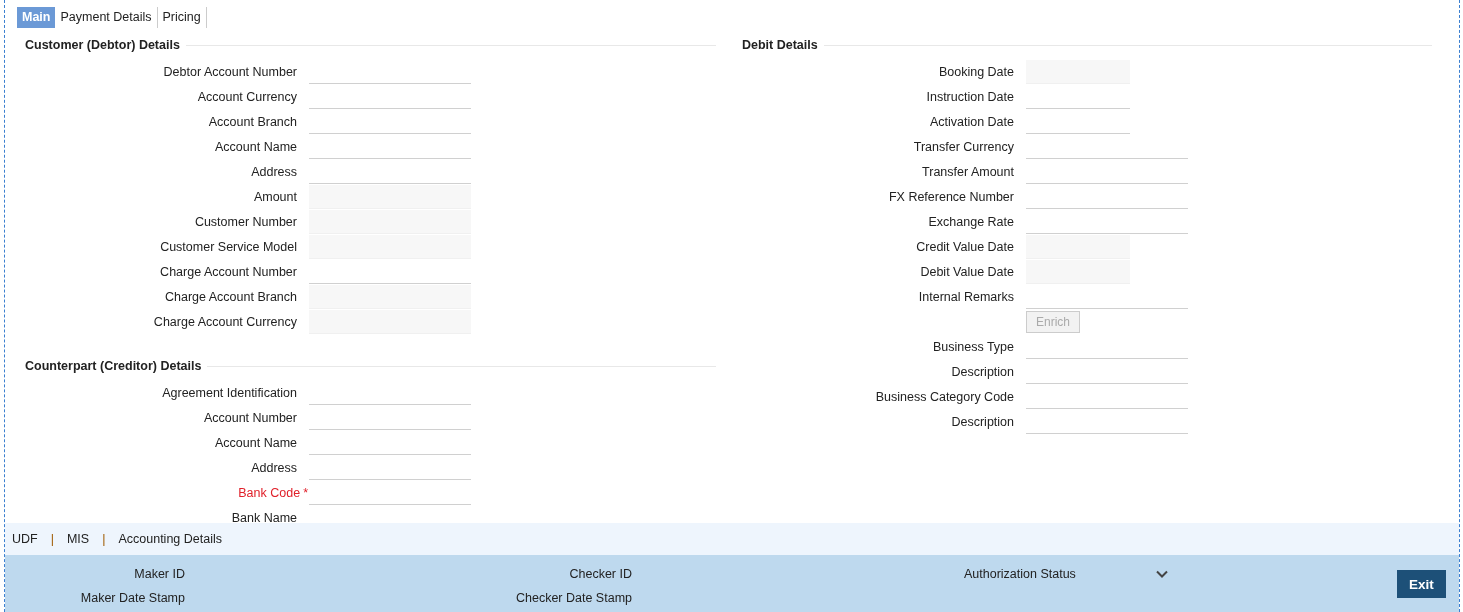 This screenshot has height=612, width=1463. What do you see at coordinates (182, 17) in the screenshot?
I see `tab: Pricing` at bounding box center [182, 17].